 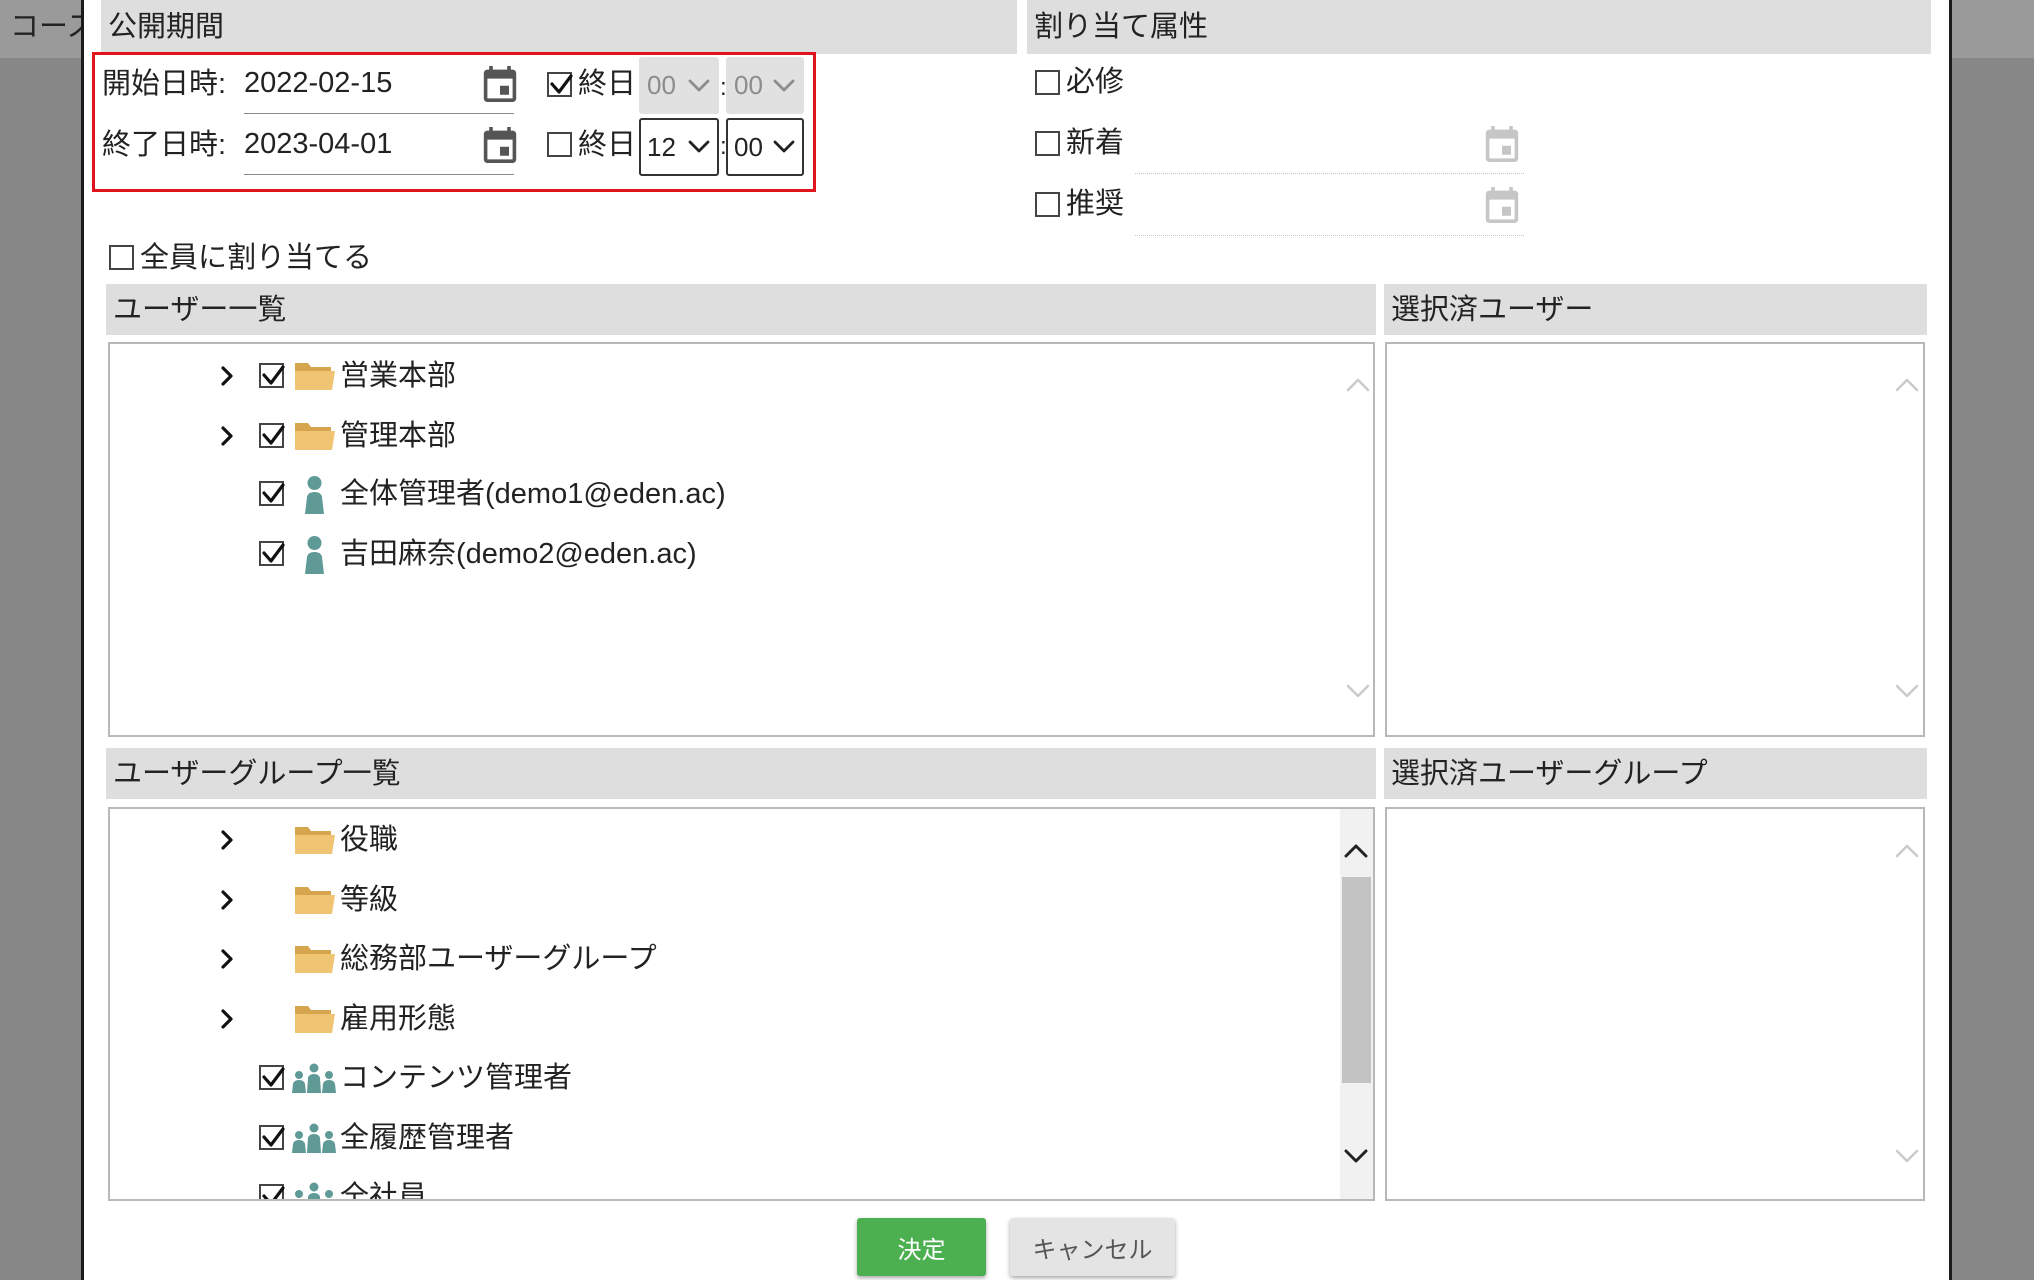 I want to click on assign-all-label: 全員に割り当てる, so click(x=256, y=258).